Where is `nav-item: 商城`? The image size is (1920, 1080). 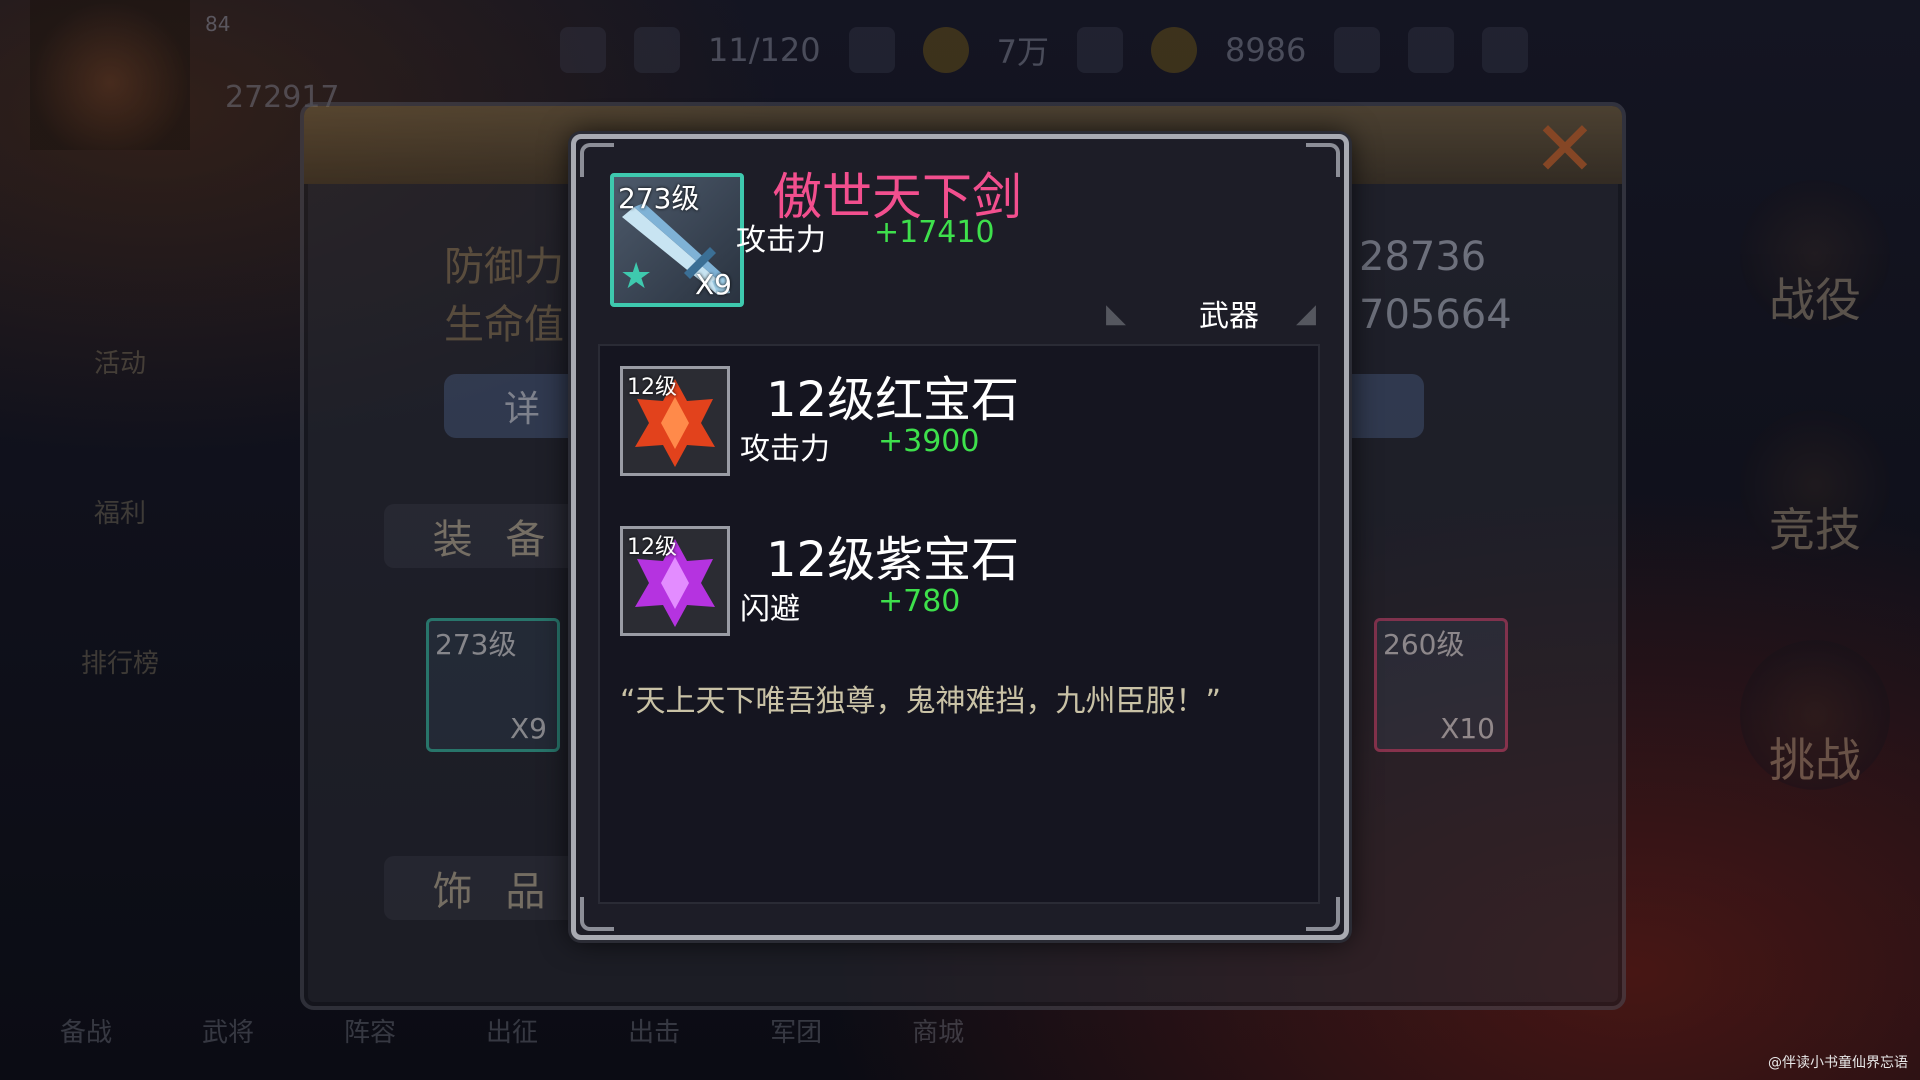
nav-item: 商城 is located at coordinates (938, 1030).